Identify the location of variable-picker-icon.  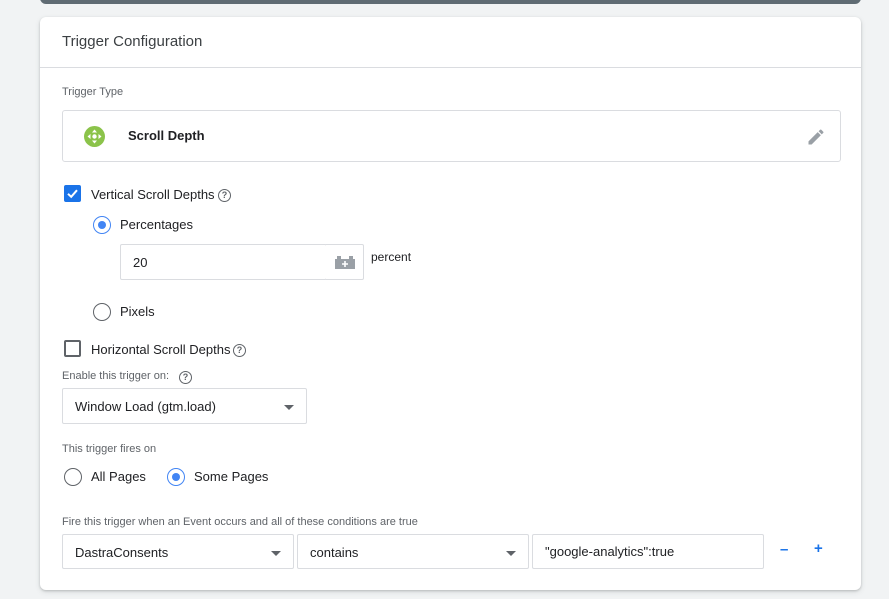
(345, 262).